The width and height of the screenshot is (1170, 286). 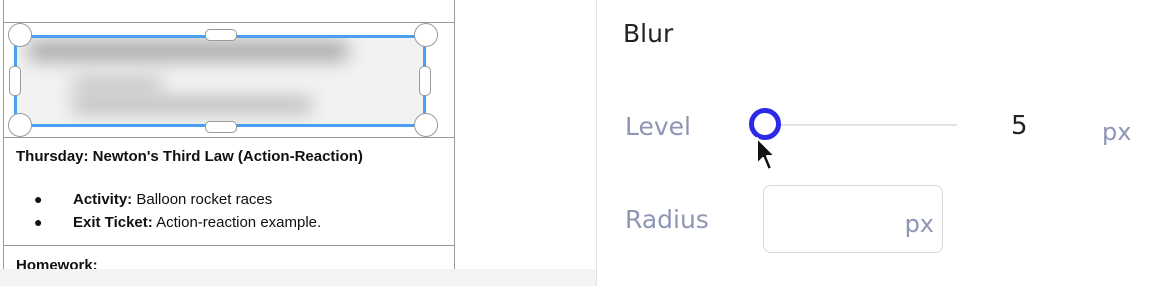 What do you see at coordinates (860, 125) in the screenshot?
I see `level-slider-track` at bounding box center [860, 125].